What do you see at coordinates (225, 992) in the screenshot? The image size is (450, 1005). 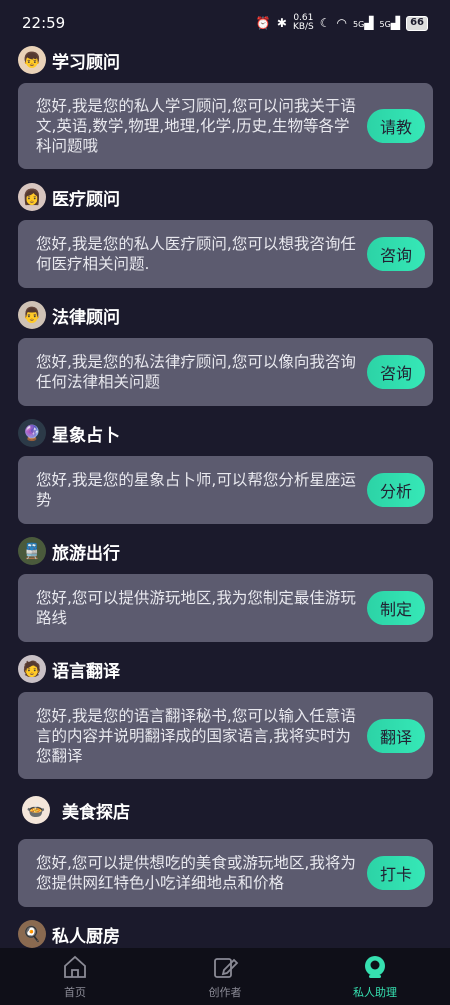 I see `tab-label: 创作者` at bounding box center [225, 992].